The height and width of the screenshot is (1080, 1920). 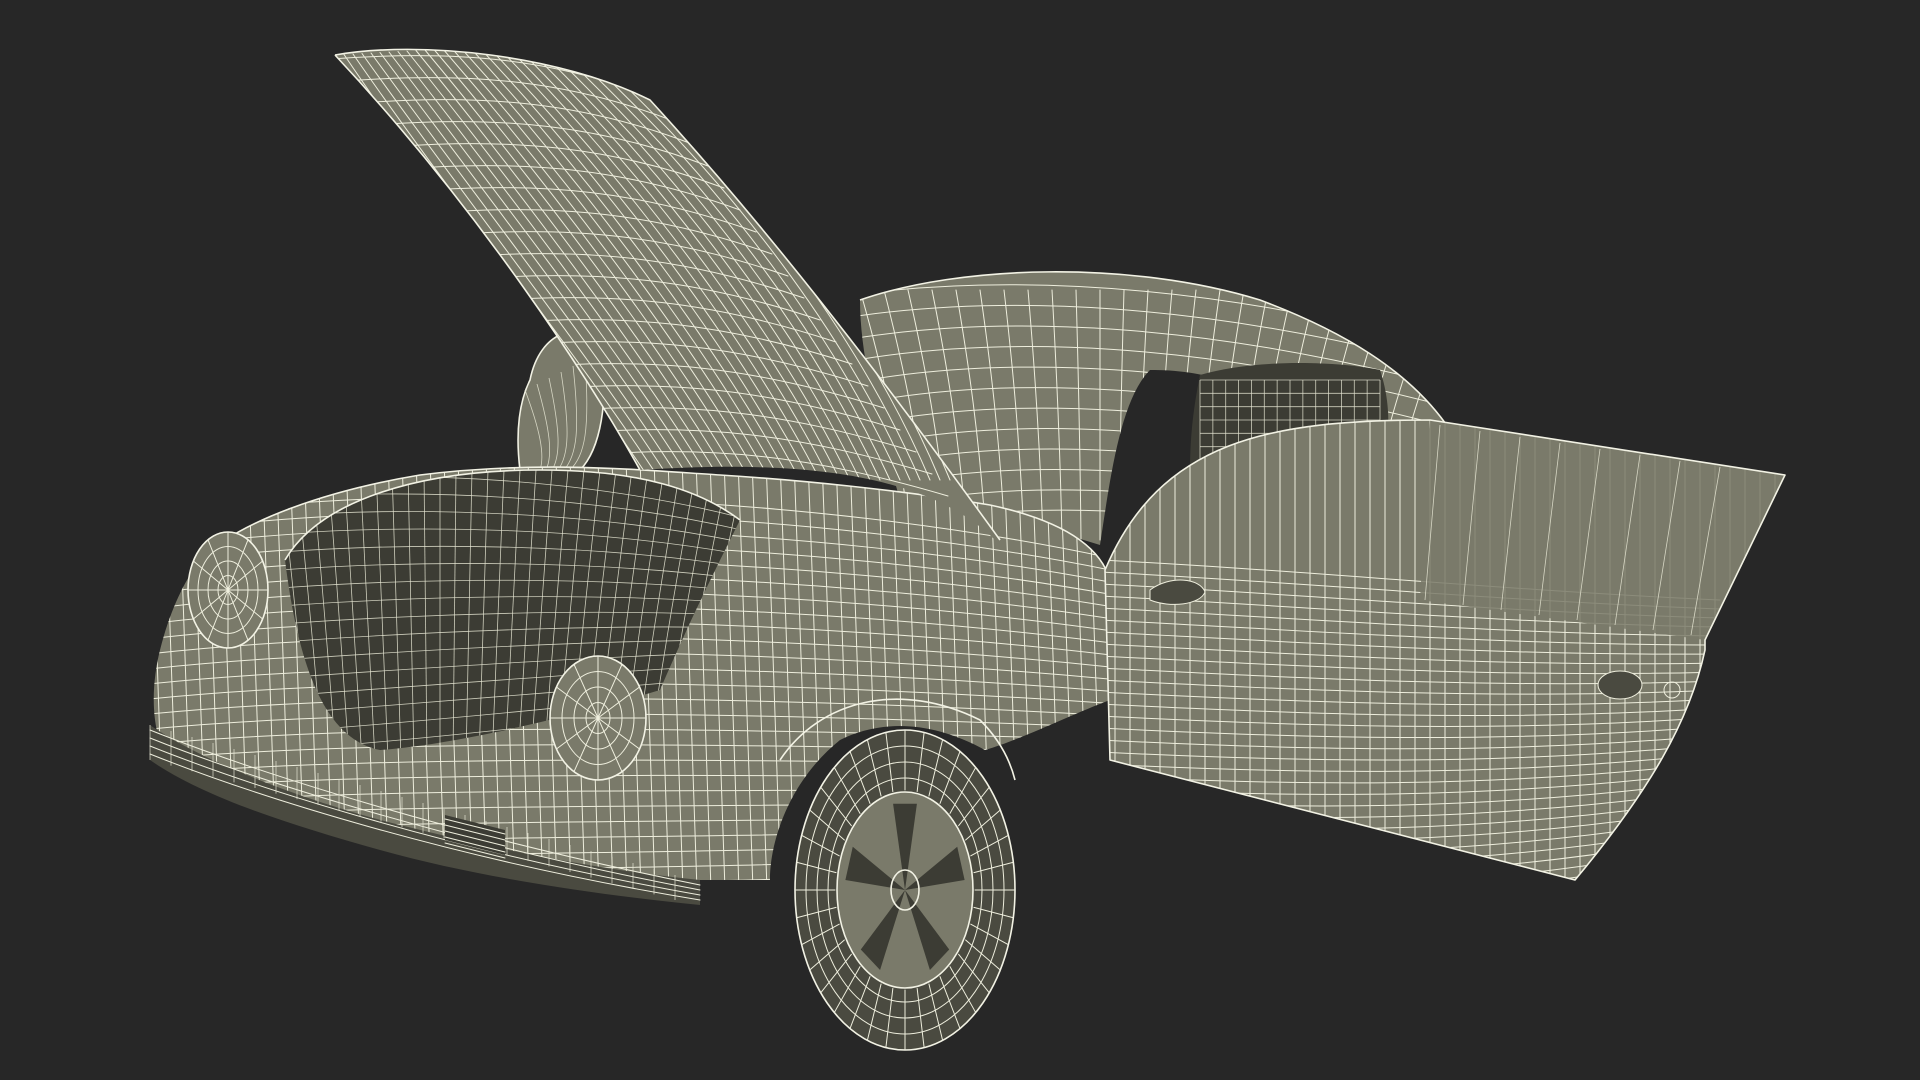 I want to click on left-headlight, so click(x=228, y=590).